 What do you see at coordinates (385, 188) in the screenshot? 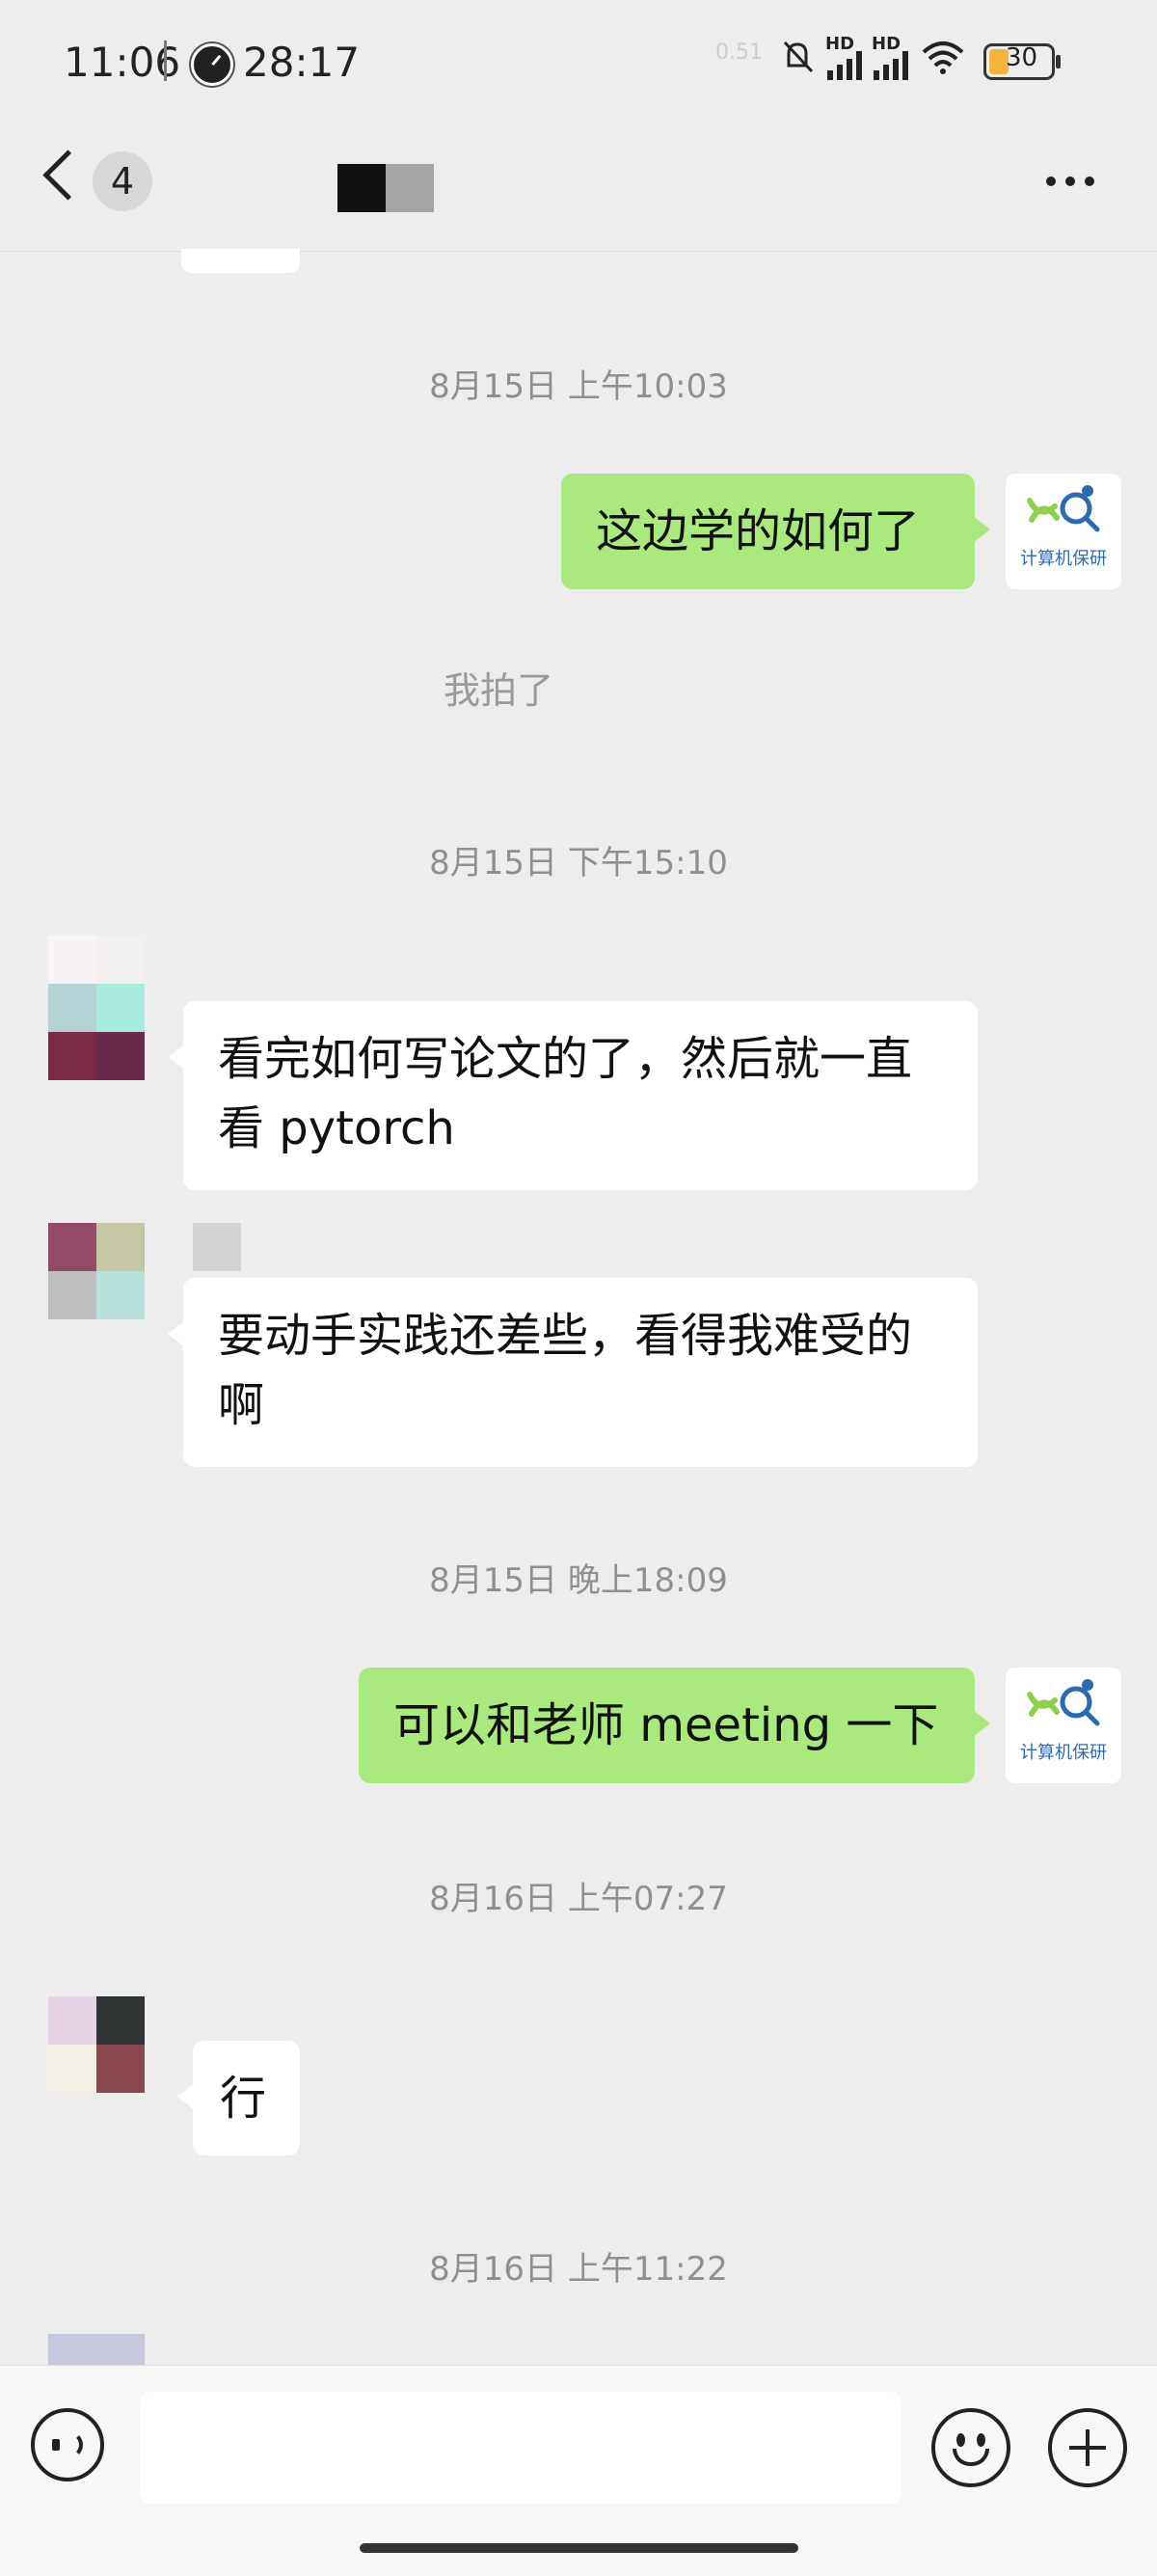
I see `chat-title-redacted` at bounding box center [385, 188].